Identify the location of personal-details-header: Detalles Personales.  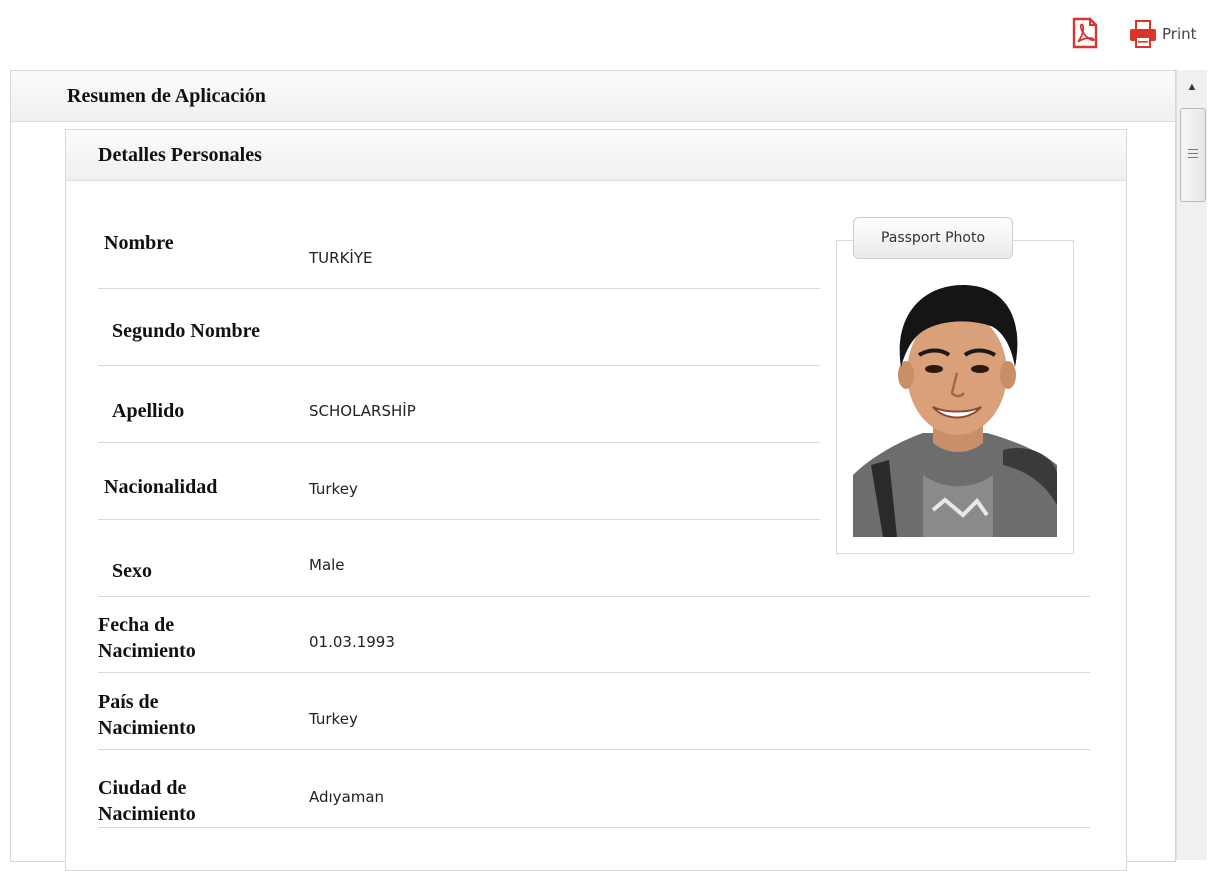
(596, 155).